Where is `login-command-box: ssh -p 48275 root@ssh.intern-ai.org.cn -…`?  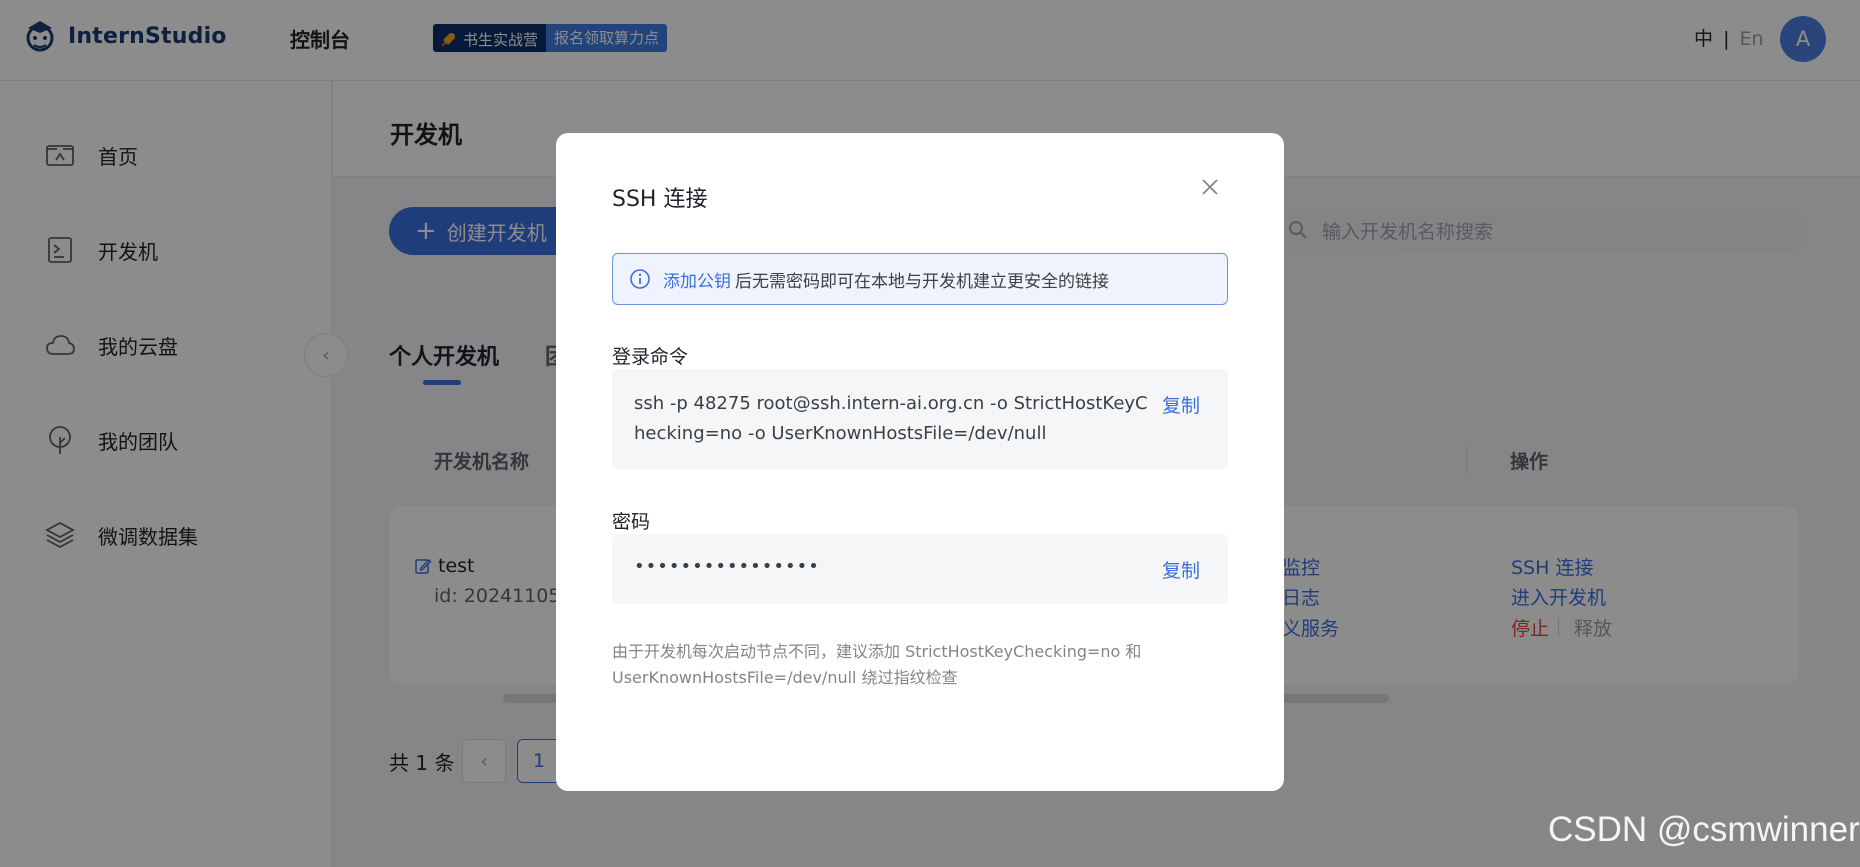 login-command-box: ssh -p 48275 root@ssh.intern-ai.org.cn -… is located at coordinates (920, 419).